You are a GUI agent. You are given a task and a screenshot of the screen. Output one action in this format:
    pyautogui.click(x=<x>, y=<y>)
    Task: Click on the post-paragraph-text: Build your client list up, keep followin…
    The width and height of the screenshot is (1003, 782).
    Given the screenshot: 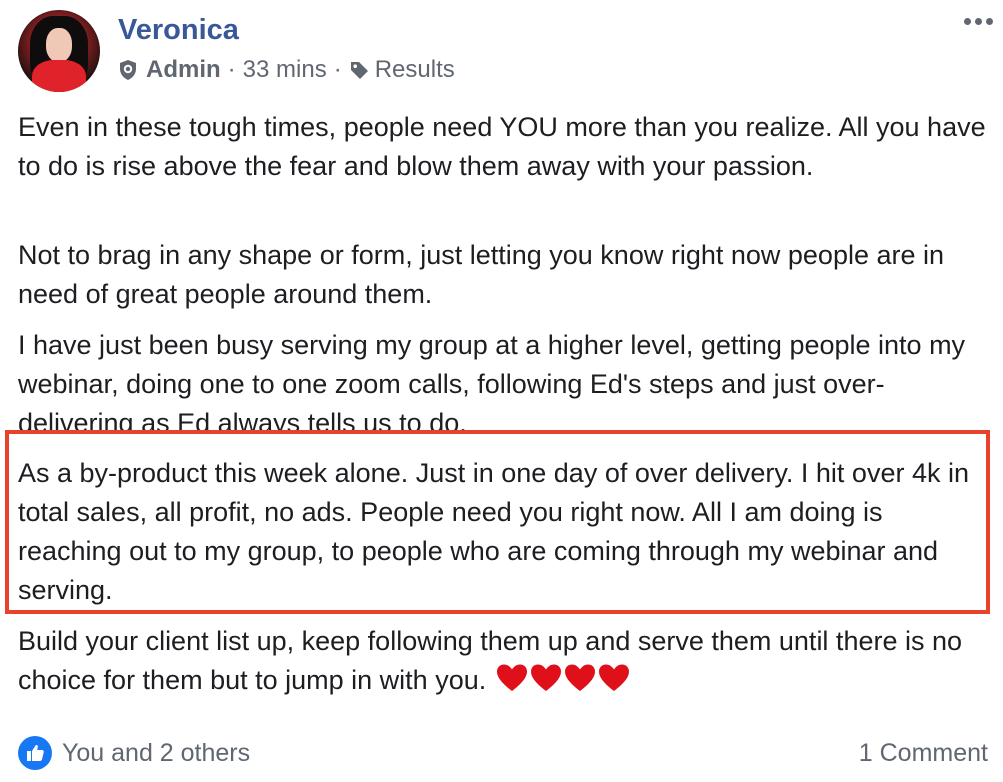 What is the action you would take?
    pyautogui.click(x=490, y=660)
    